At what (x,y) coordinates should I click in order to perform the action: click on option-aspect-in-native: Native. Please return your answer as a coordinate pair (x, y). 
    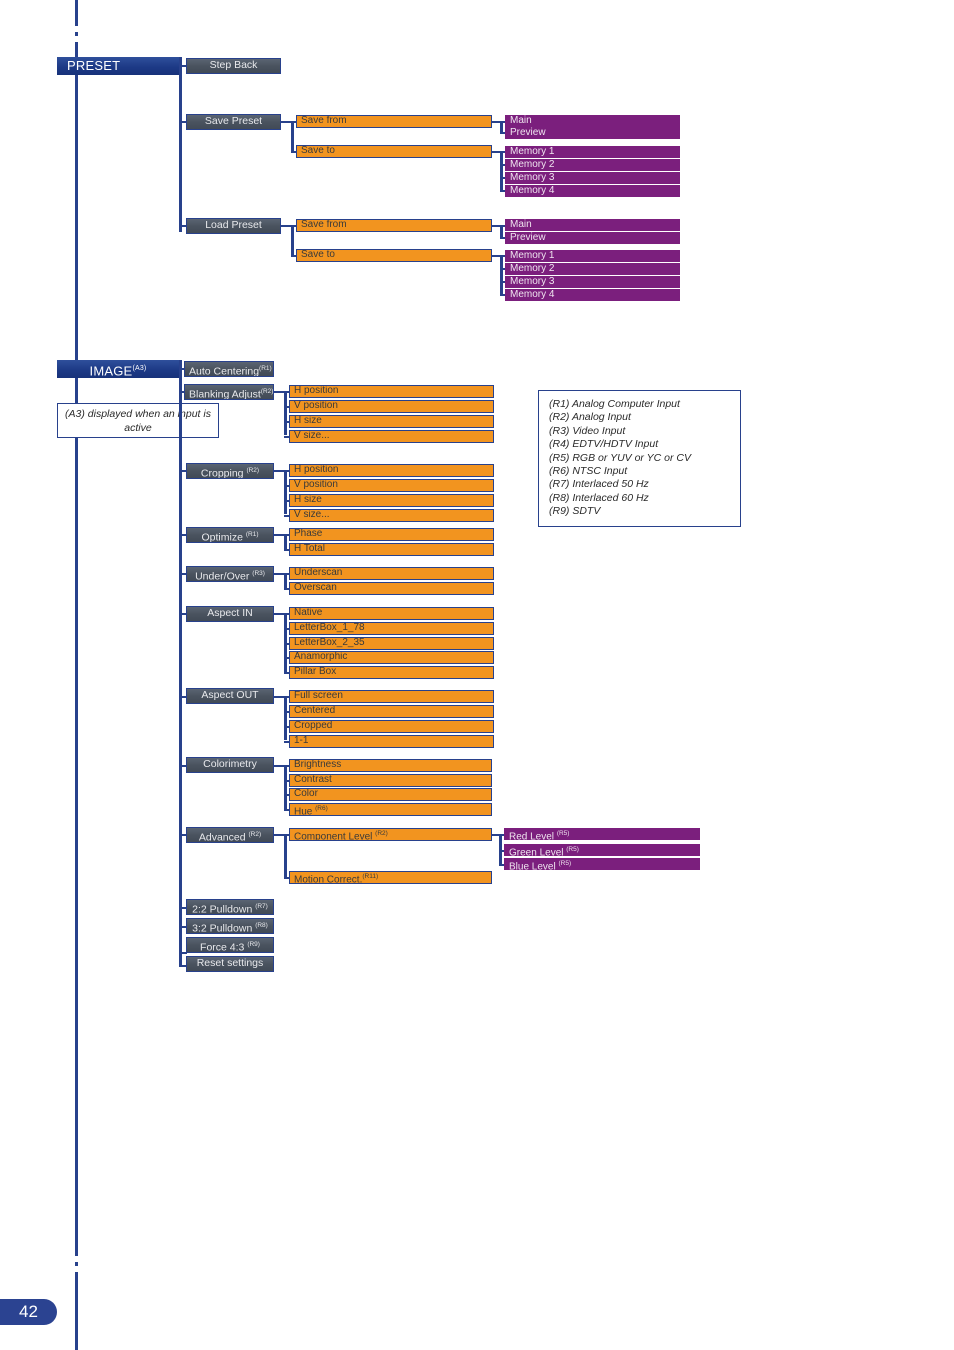
    Looking at the image, I should click on (391, 613).